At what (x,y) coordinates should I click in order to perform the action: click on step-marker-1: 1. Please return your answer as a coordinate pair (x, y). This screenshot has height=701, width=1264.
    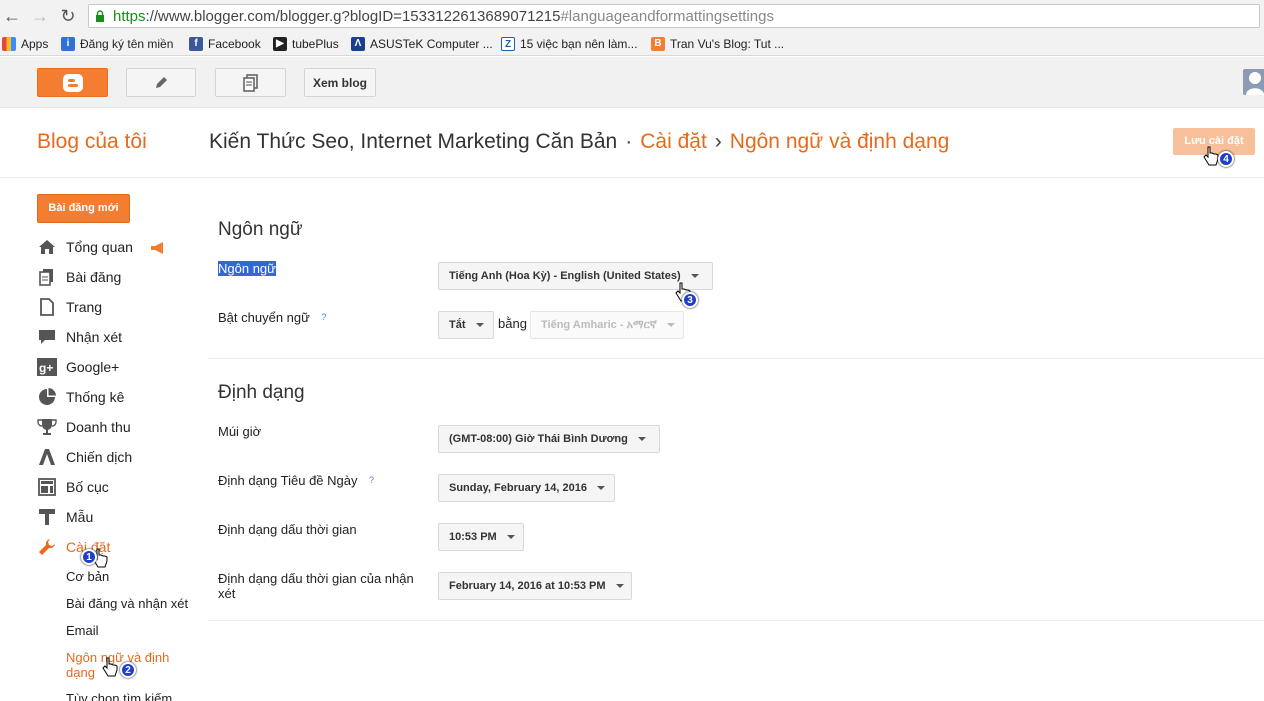
    Looking at the image, I should click on (89, 557).